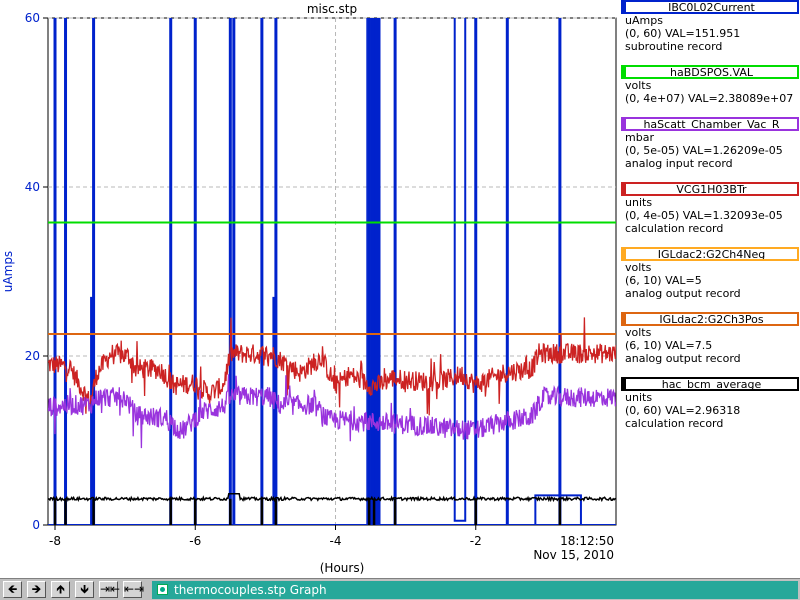 This screenshot has width=800, height=600. Describe the element at coordinates (683, 410) in the screenshot. I see `legend-range: (0, 60) VAL=2.96318` at that location.